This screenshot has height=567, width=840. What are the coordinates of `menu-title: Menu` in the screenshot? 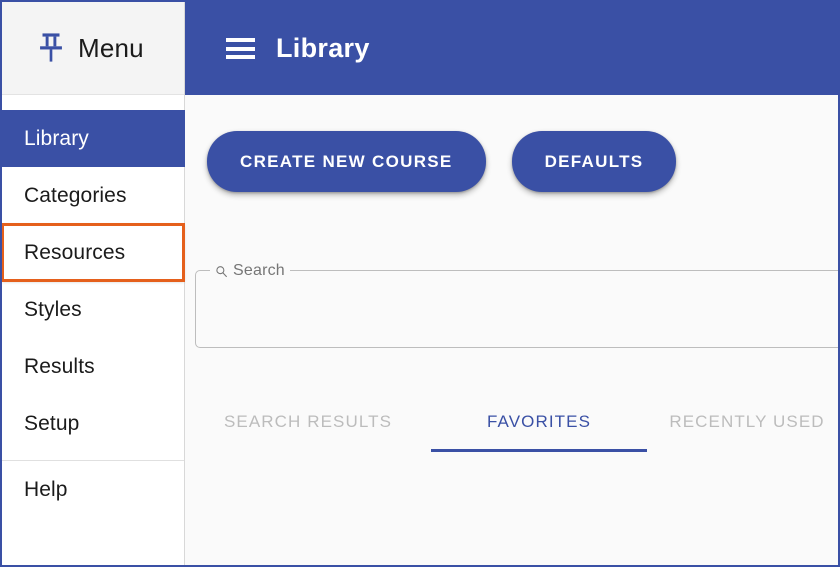 It's located at (111, 47).